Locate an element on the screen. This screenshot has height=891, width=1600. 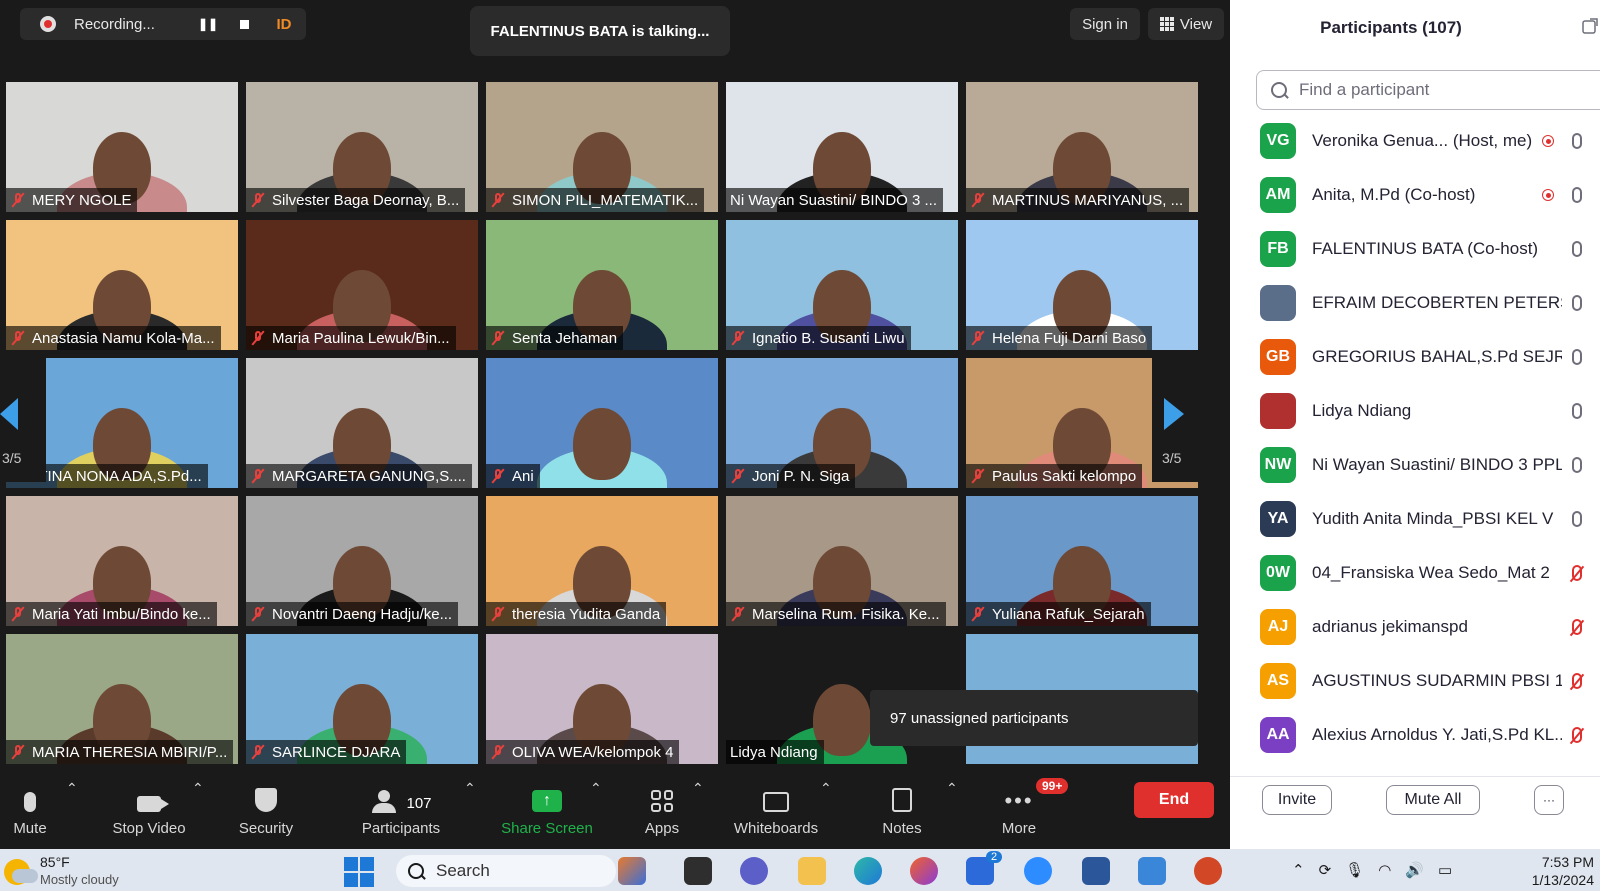
stop-video-button: Stop Video is located at coordinates (149, 812).